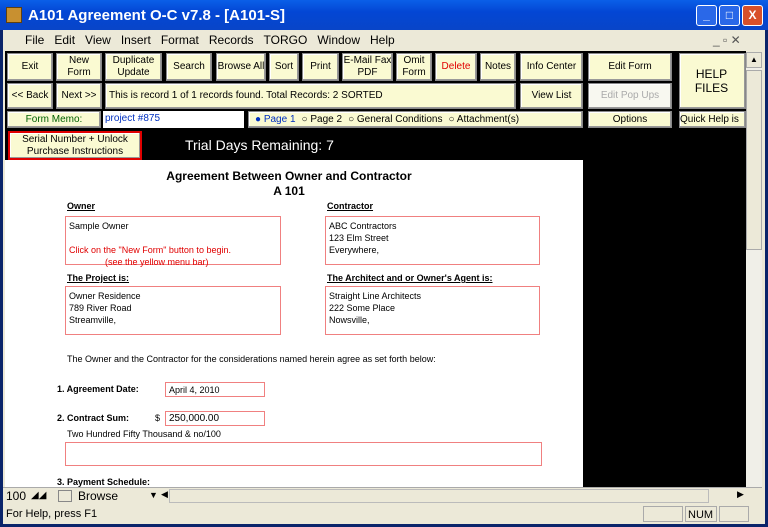  Describe the element at coordinates (79, 67) in the screenshot. I see `new-form-button: New Form` at that location.